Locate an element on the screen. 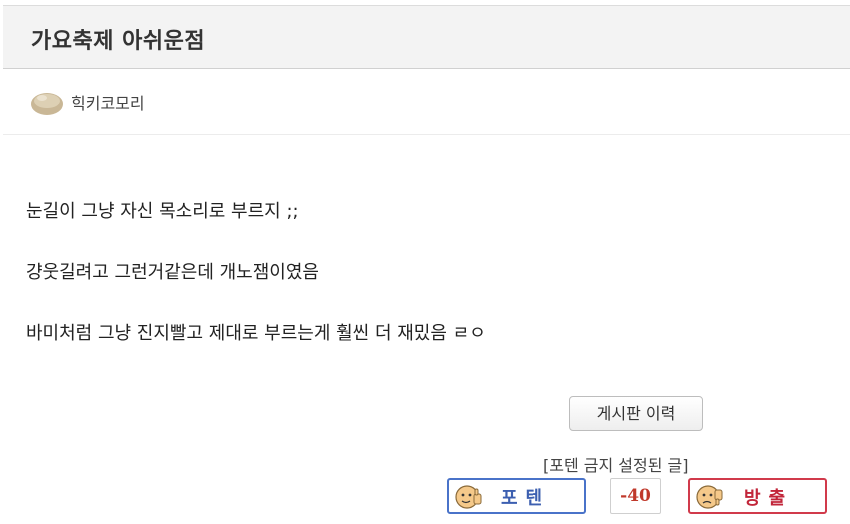  board-history-button: 게시판 이력 is located at coordinates (636, 413).